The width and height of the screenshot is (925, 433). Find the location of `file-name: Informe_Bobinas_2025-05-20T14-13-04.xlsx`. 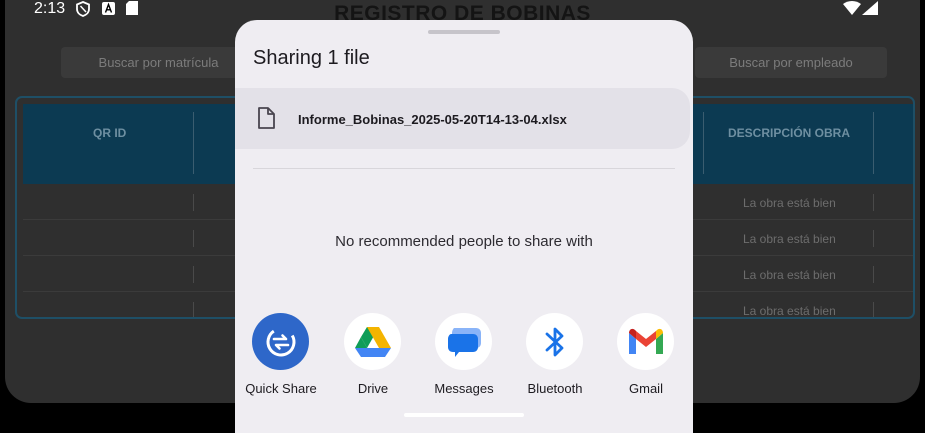

file-name: Informe_Bobinas_2025-05-20T14-13-04.xlsx is located at coordinates (432, 119).